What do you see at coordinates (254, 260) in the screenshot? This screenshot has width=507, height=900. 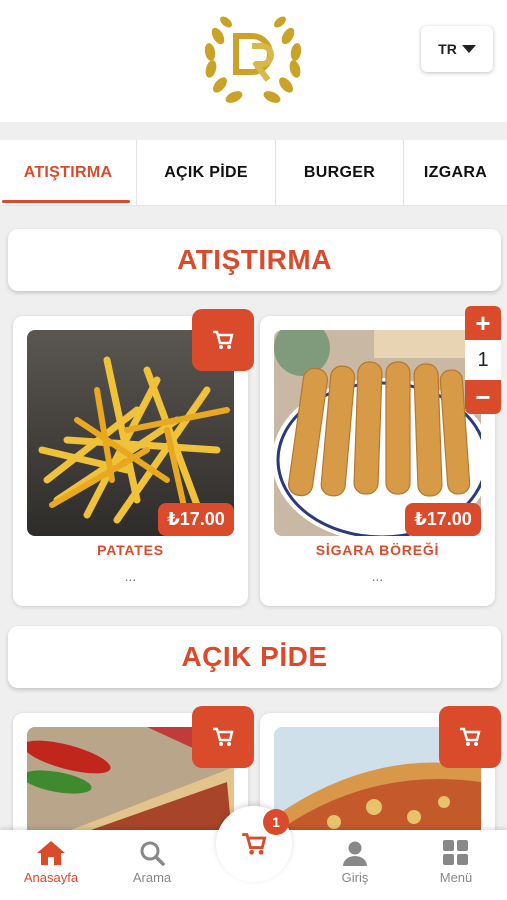 I see `section-title: ATIŞTIRMA` at bounding box center [254, 260].